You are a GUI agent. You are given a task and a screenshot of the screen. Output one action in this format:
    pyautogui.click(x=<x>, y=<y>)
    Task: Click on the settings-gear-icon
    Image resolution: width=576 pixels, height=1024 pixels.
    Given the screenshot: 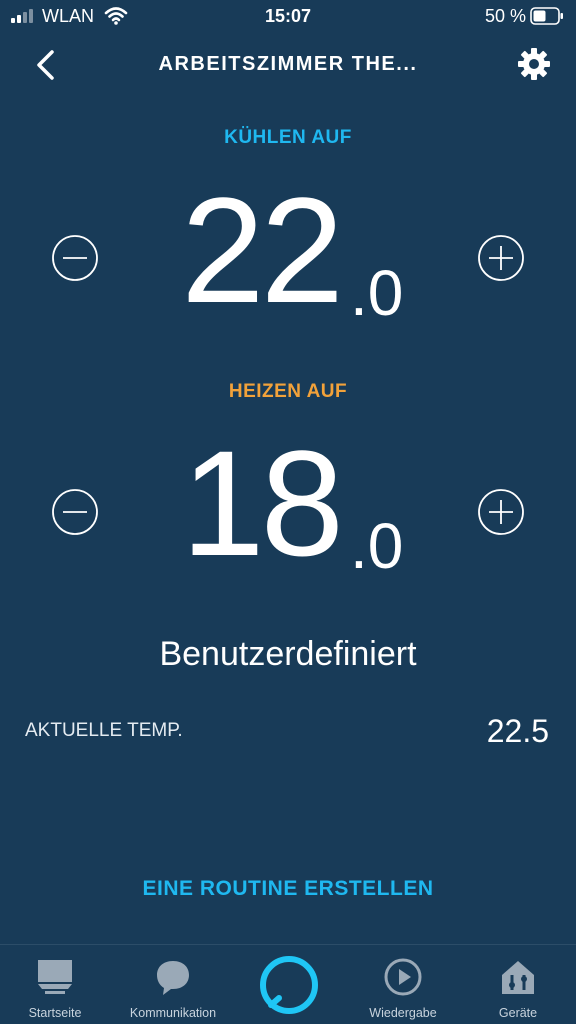 What is the action you would take?
    pyautogui.click(x=534, y=64)
    